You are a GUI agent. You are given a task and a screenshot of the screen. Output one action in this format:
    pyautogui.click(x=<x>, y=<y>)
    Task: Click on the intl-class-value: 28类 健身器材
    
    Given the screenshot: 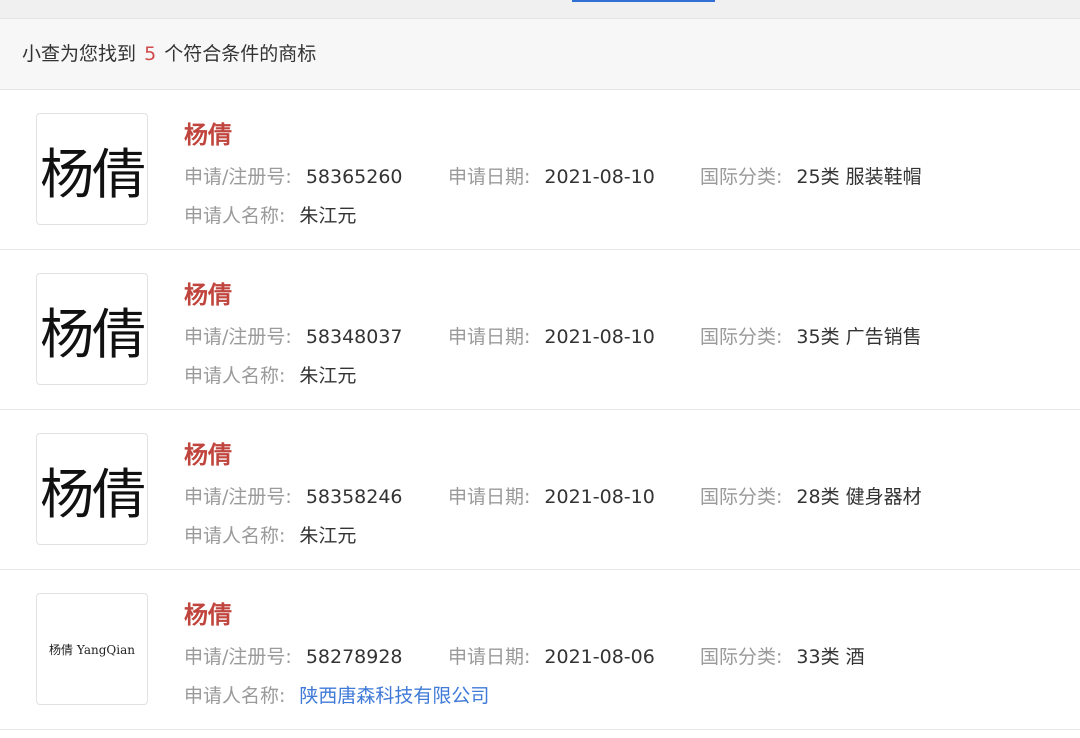 What is the action you would take?
    pyautogui.click(x=859, y=497)
    